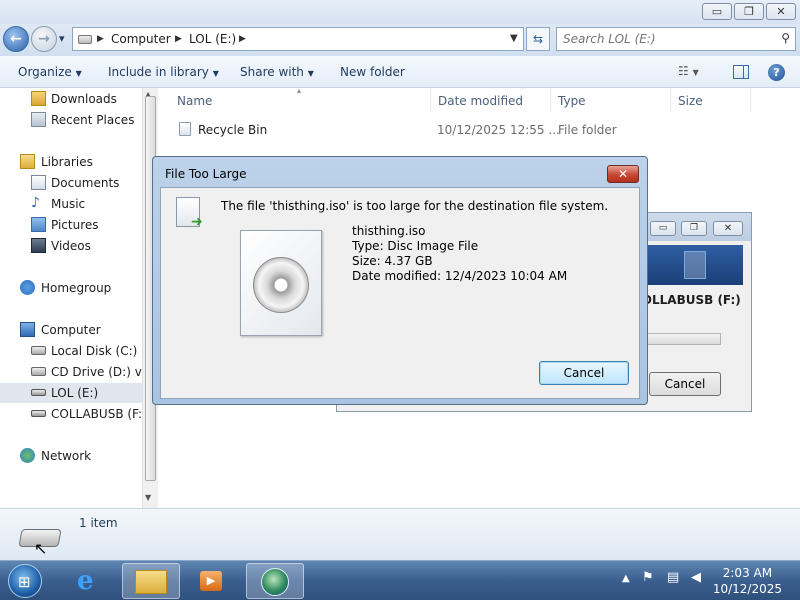  I want to click on column-header-size: Size, so click(690, 101).